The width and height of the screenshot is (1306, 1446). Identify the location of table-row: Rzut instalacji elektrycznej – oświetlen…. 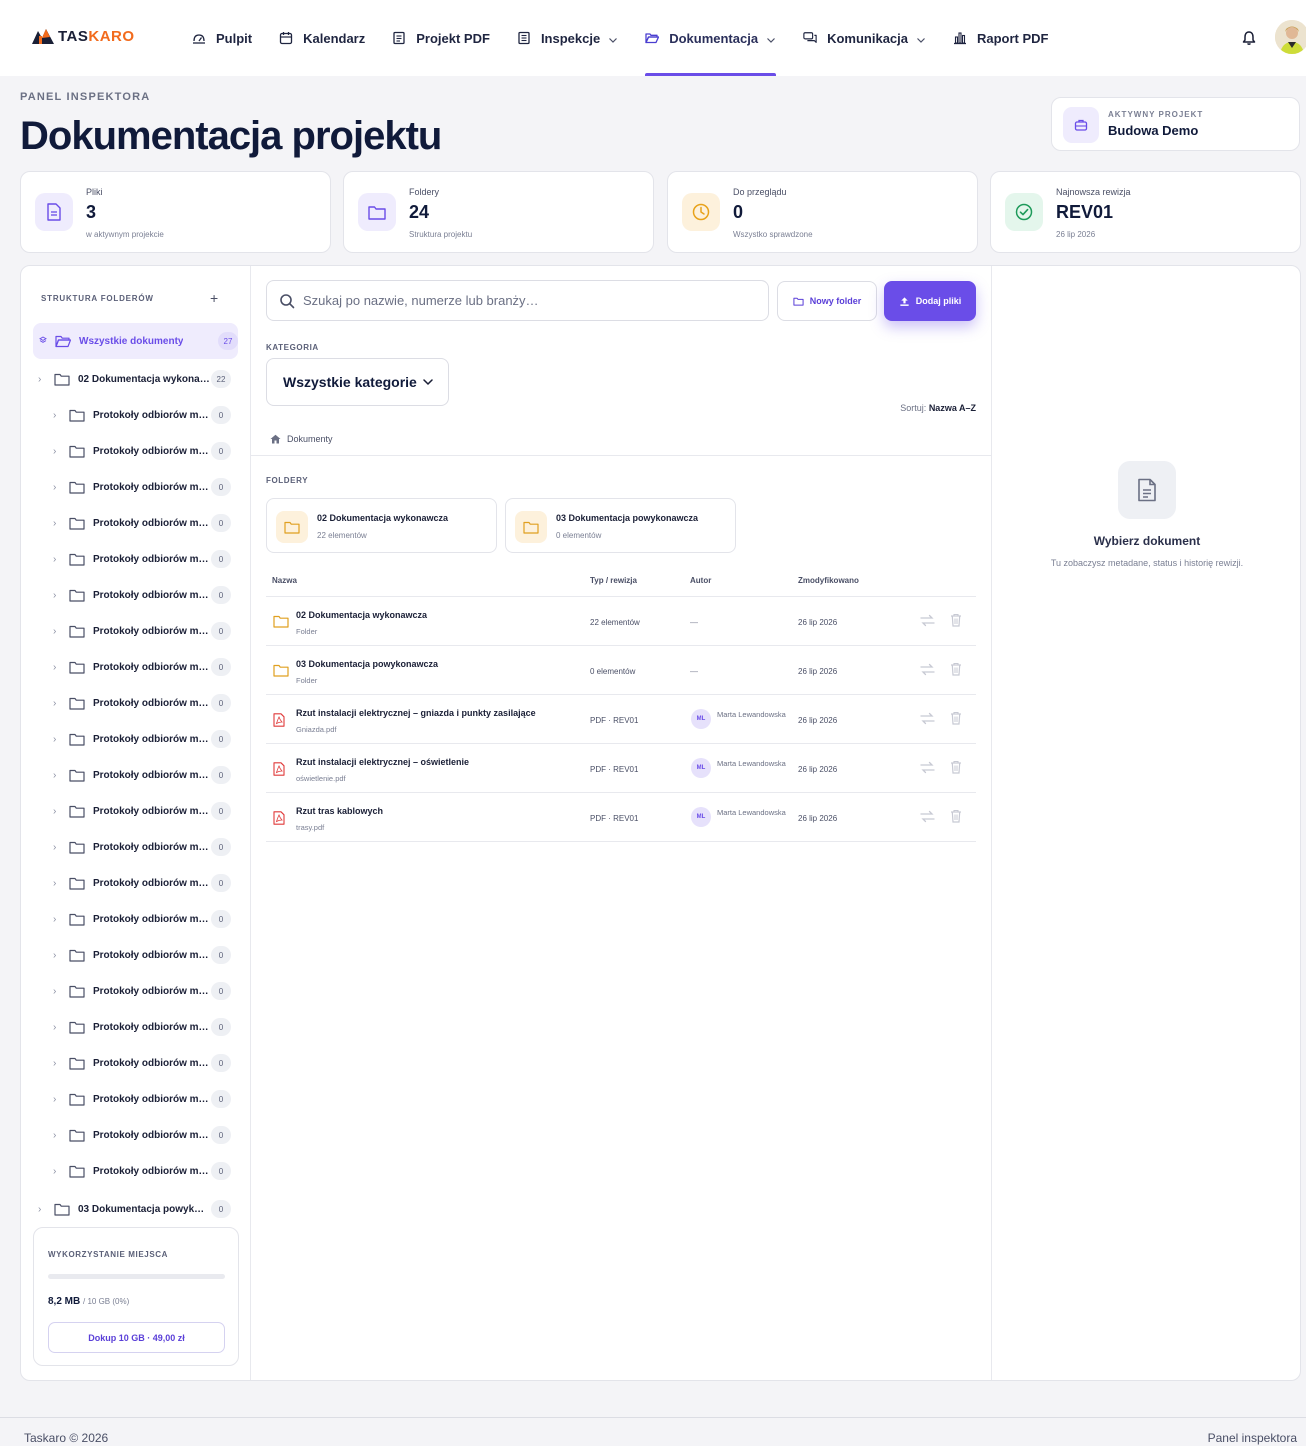
(621, 768).